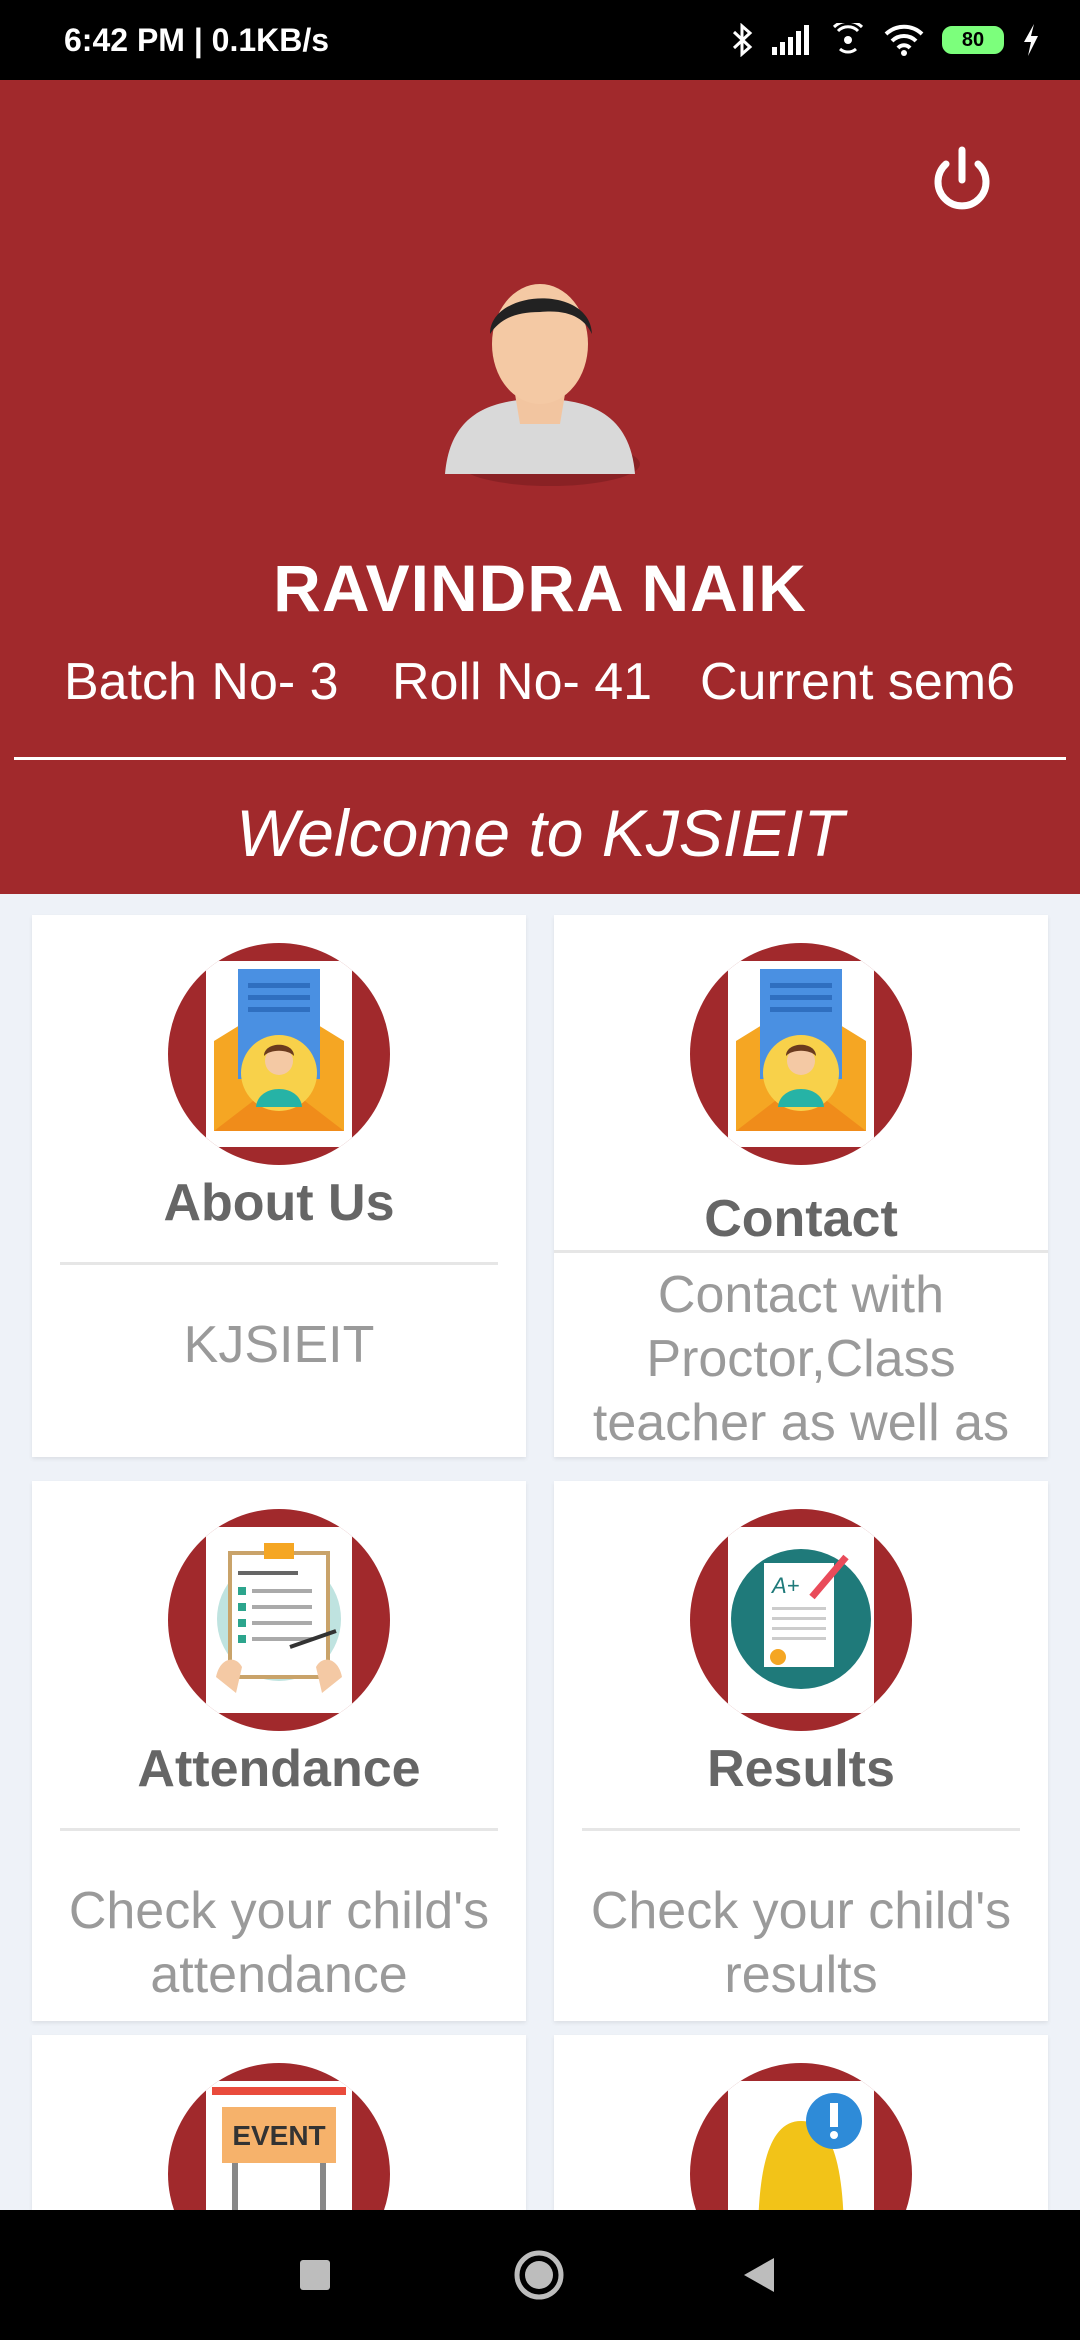 The height and width of the screenshot is (2340, 1080). What do you see at coordinates (540, 758) in the screenshot?
I see `header-divider` at bounding box center [540, 758].